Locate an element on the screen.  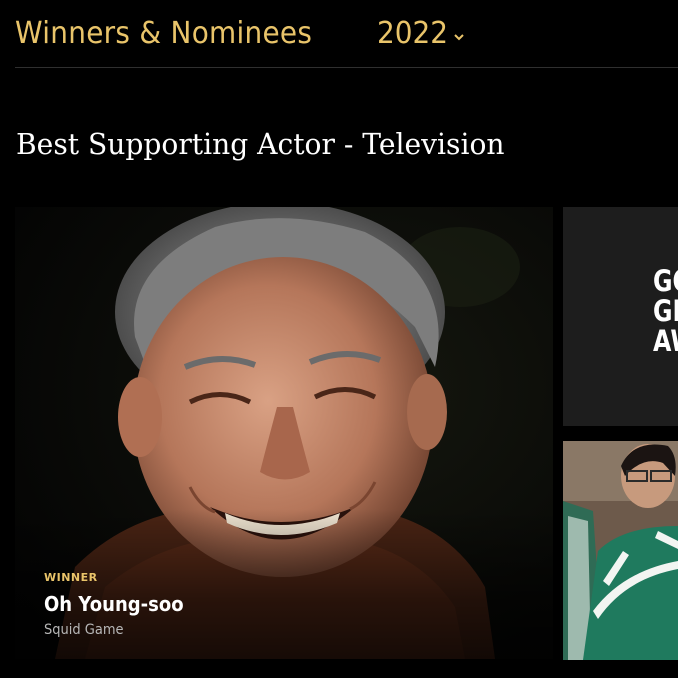
nominee-card-still is located at coordinates (620, 550).